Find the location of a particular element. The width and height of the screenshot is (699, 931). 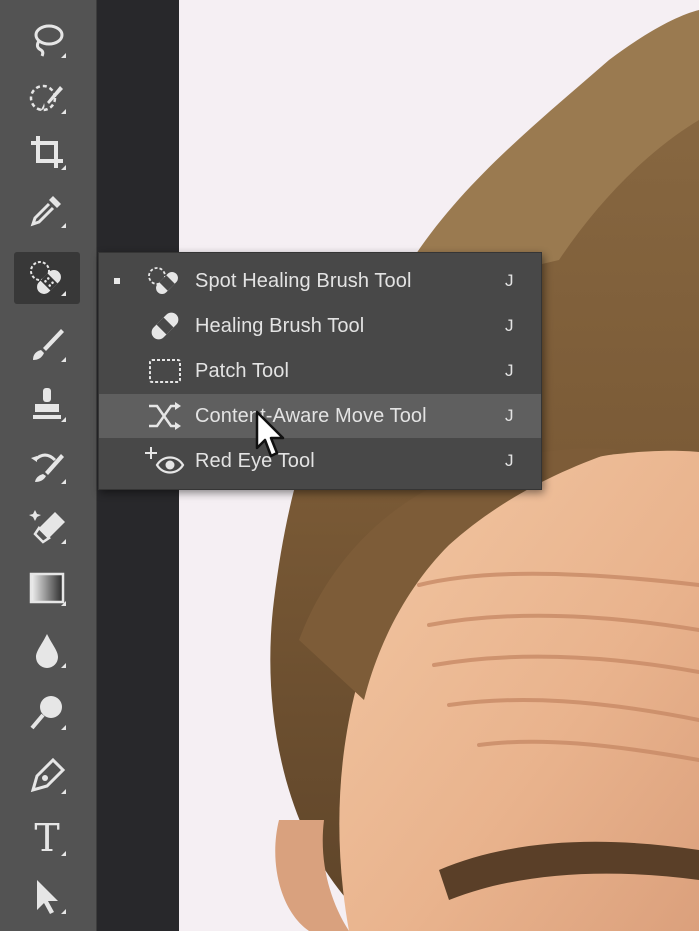

spot-healing-brush-icon is located at coordinates (163, 280).